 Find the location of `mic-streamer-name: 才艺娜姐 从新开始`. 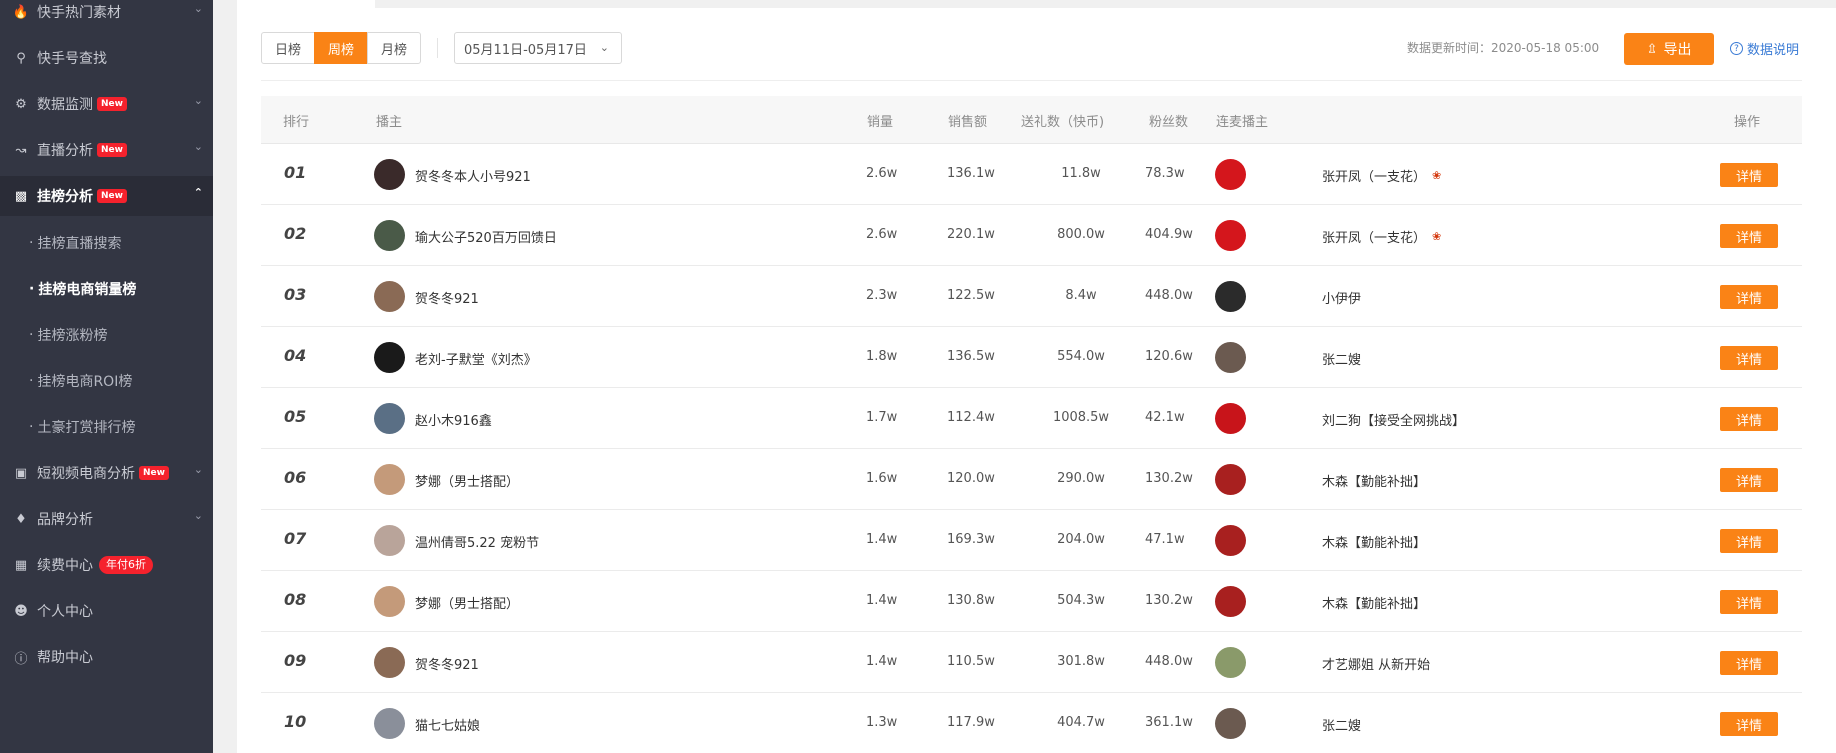

mic-streamer-name: 才艺娜姐 从新开始 is located at coordinates (1376, 663).